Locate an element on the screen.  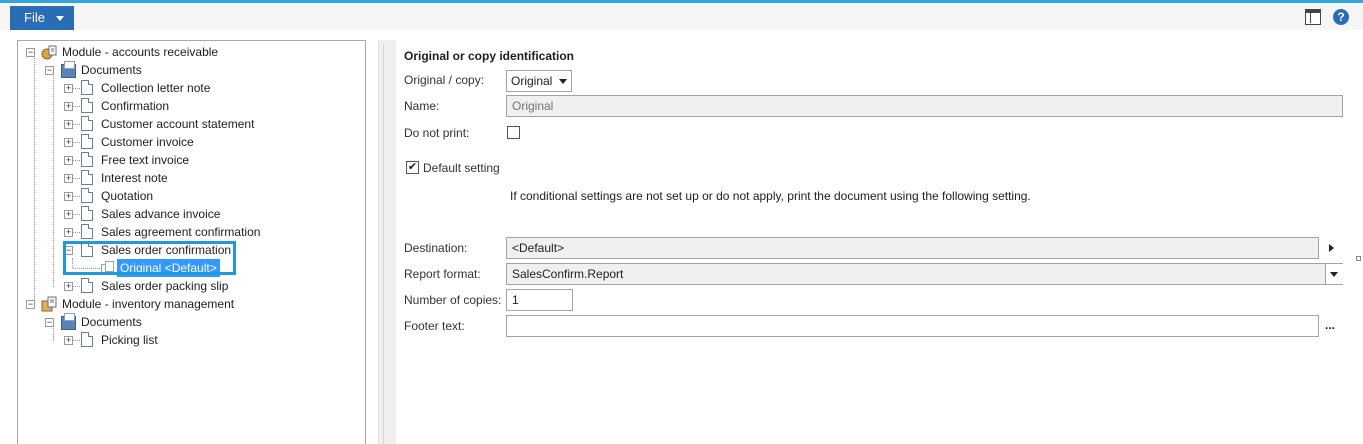
arrow-right-icon is located at coordinates (1331, 248).